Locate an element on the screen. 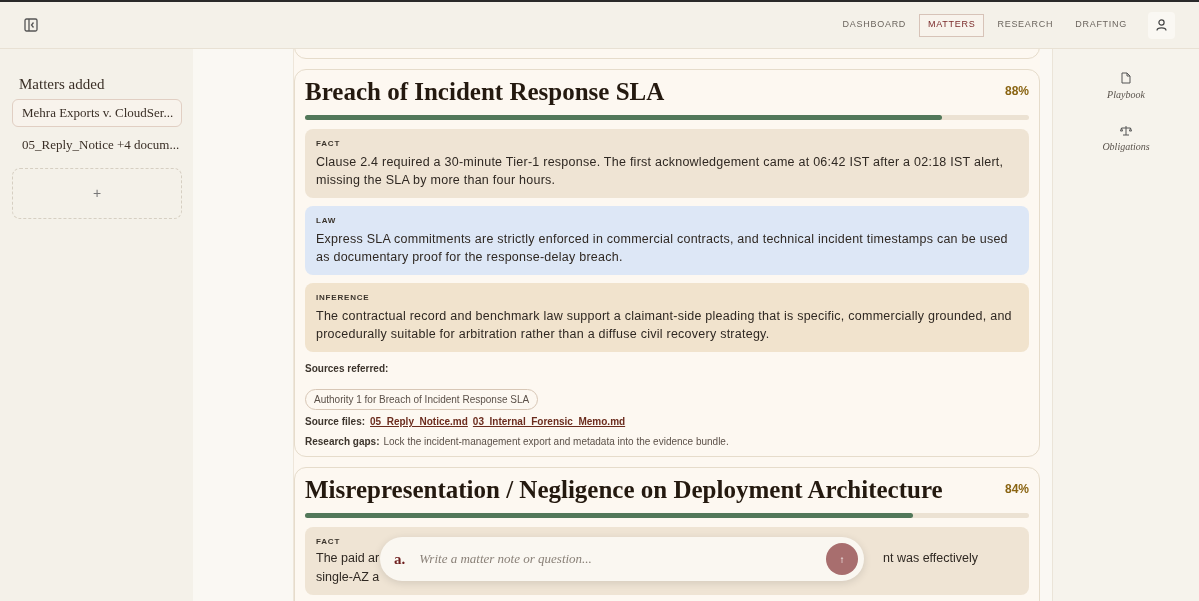  user-icon is located at coordinates (1161, 25).